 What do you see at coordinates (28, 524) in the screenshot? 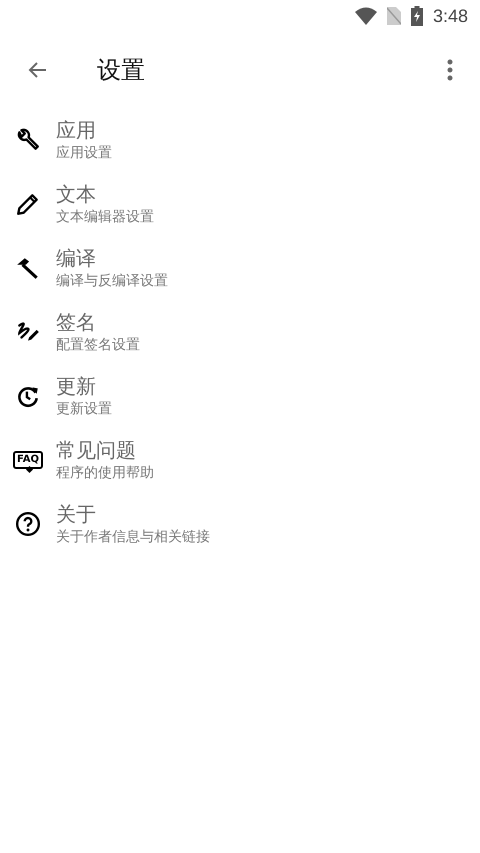
I see `help-icon` at bounding box center [28, 524].